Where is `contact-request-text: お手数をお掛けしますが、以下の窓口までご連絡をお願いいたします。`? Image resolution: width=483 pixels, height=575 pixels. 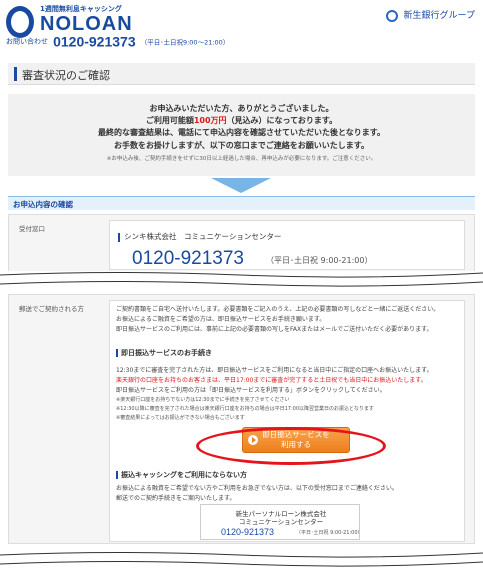
contact-request-text: お手数をお掛けしますが、以下の窓口までご連絡をお願いいたします。 is located at coordinates (241, 145).